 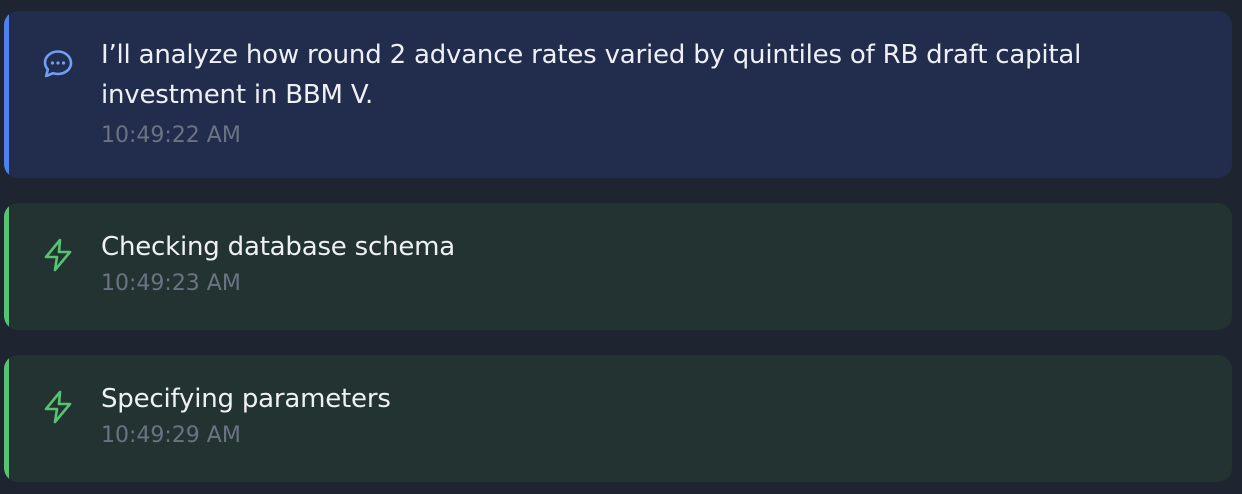 What do you see at coordinates (636, 263) in the screenshot?
I see `action-body: Checking database schema 10:49:23 AM` at bounding box center [636, 263].